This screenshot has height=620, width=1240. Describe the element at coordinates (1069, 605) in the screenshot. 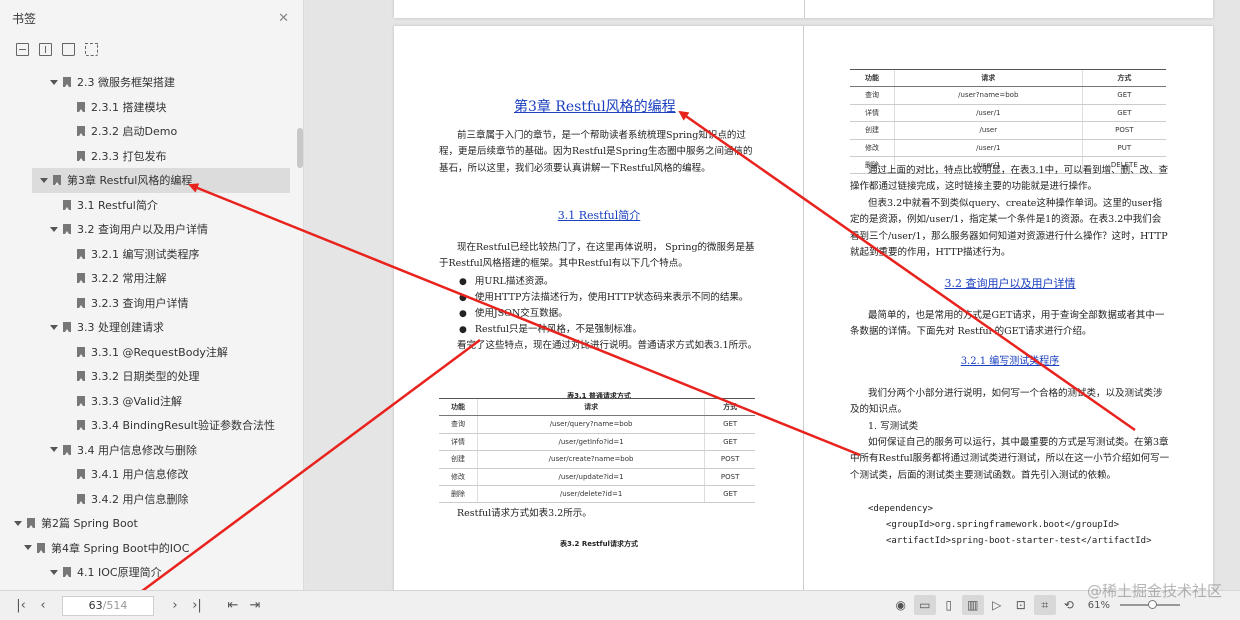

I see `rotate-icon: ⟲` at that location.